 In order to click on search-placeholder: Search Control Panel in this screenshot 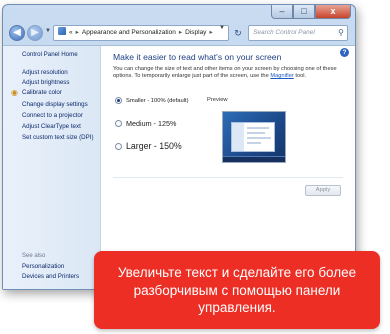, I will do `click(284, 32)`.